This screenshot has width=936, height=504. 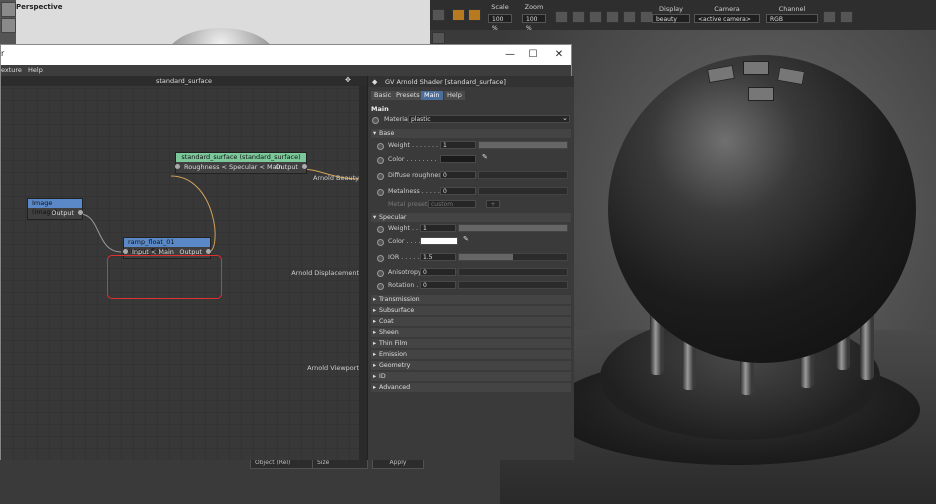 I want to click on specular-color-radio, so click(x=380, y=242).